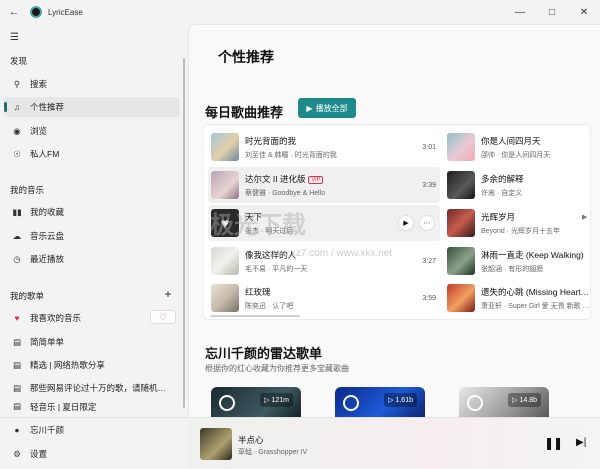  What do you see at coordinates (14, 37) in the screenshot?
I see `hamburger-menu-icon: ☰` at bounding box center [14, 37].